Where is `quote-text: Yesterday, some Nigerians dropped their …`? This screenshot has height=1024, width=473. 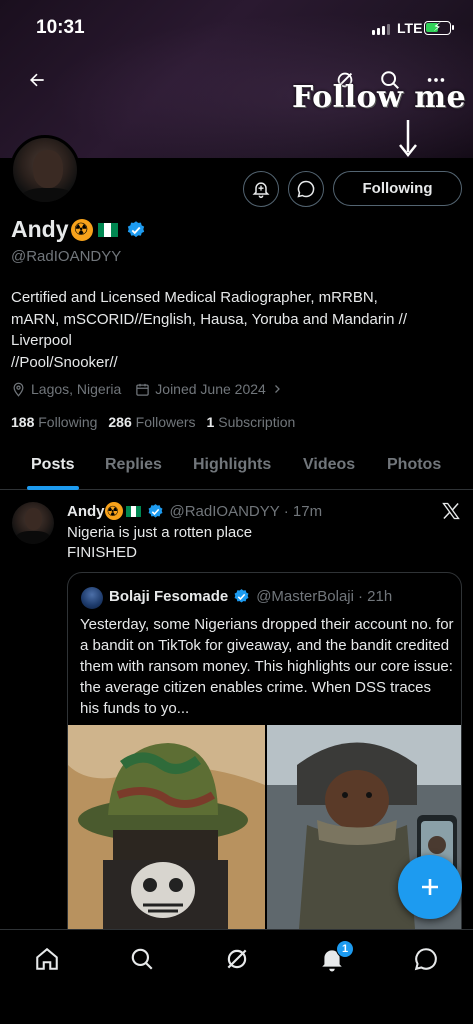
quote-text: Yesterday, some Nigerians dropped their … is located at coordinates (267, 666).